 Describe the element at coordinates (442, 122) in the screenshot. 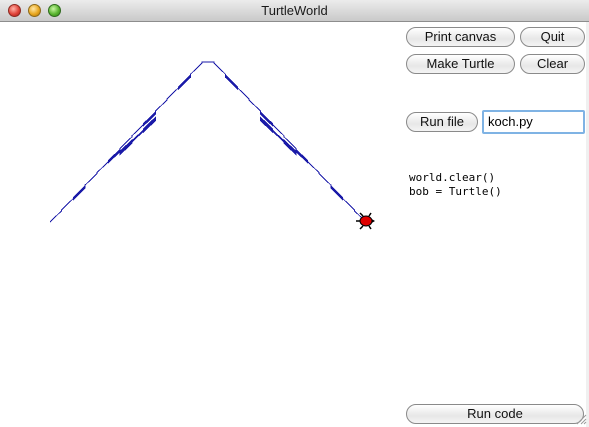

I see `run-file-button: Run file` at that location.